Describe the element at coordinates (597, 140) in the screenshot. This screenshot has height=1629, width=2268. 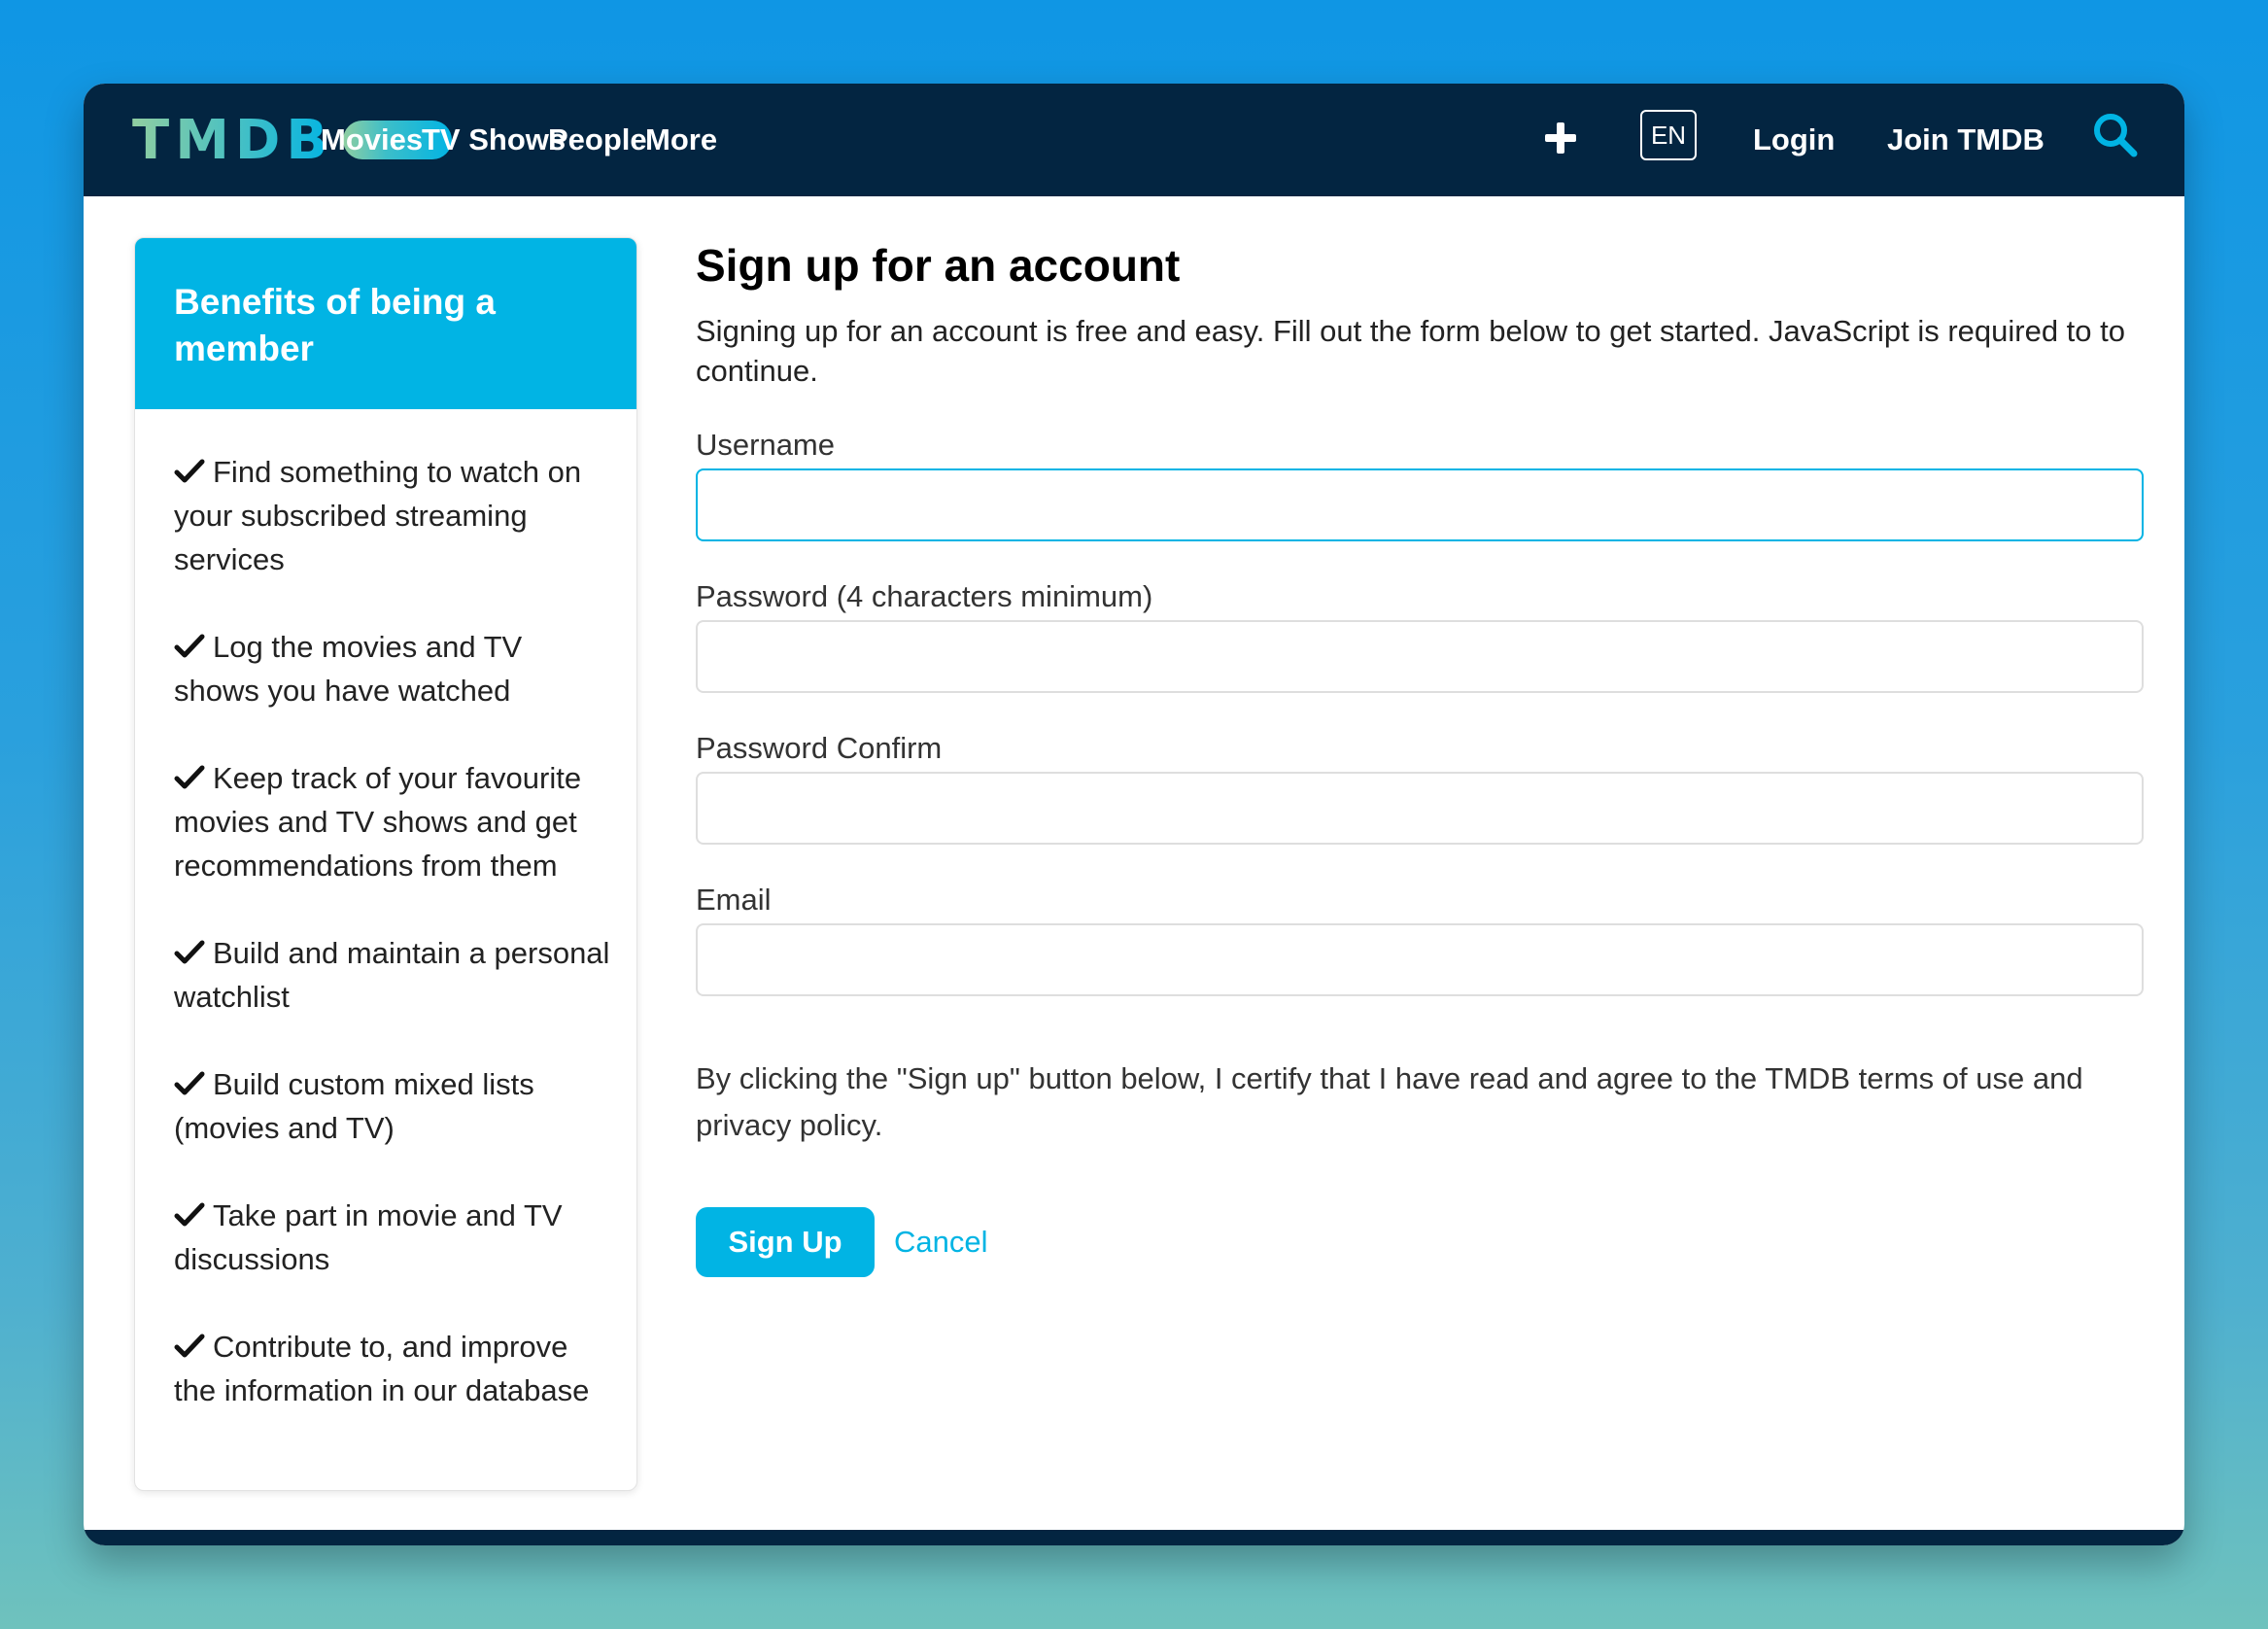
I see `nav-people: People` at that location.